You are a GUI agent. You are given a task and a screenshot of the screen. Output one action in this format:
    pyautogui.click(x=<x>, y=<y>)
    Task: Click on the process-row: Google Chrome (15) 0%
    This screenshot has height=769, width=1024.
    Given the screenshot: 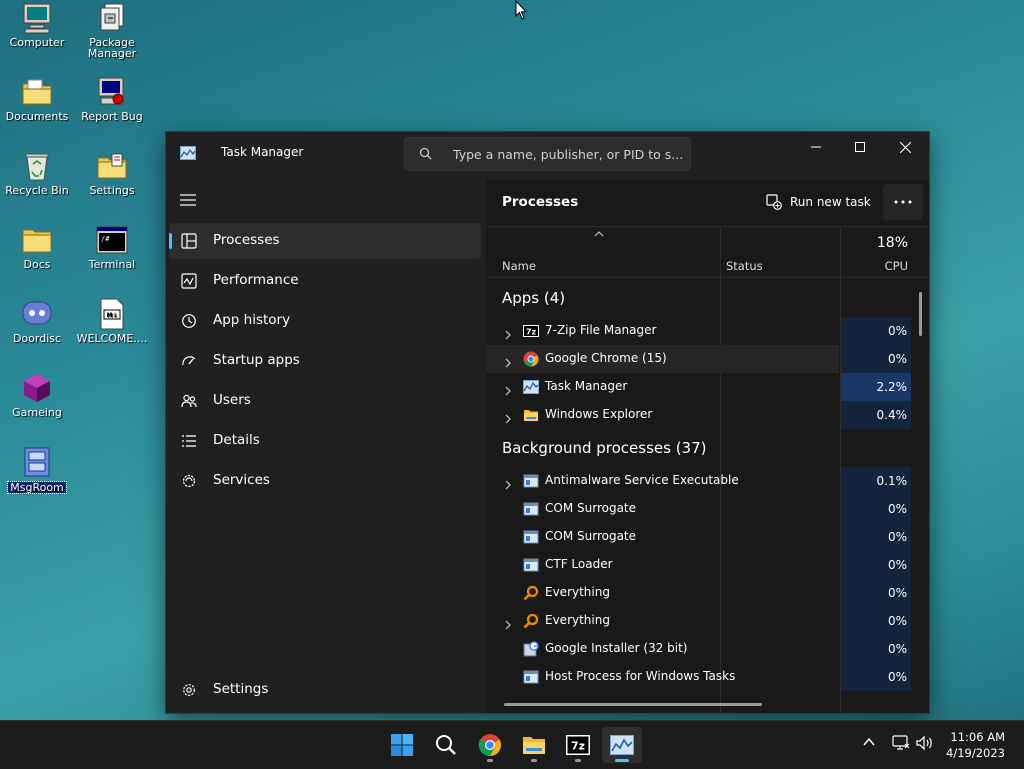 What is the action you would take?
    pyautogui.click(x=699, y=359)
    